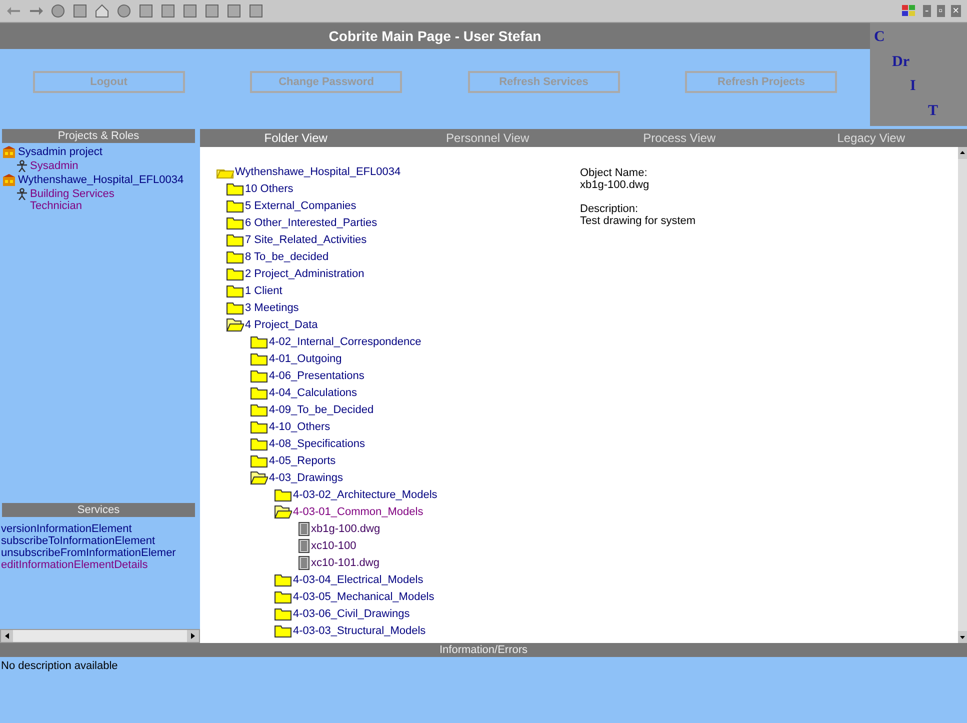 Image resolution: width=967 pixels, height=723 pixels. I want to click on tree-item: xb1g-100.dwg, so click(345, 528).